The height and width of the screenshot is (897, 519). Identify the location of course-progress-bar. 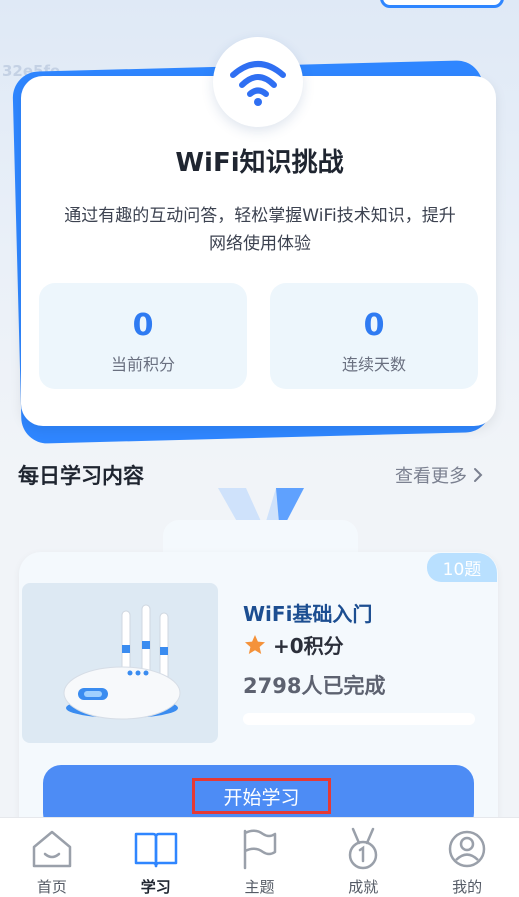
(359, 719).